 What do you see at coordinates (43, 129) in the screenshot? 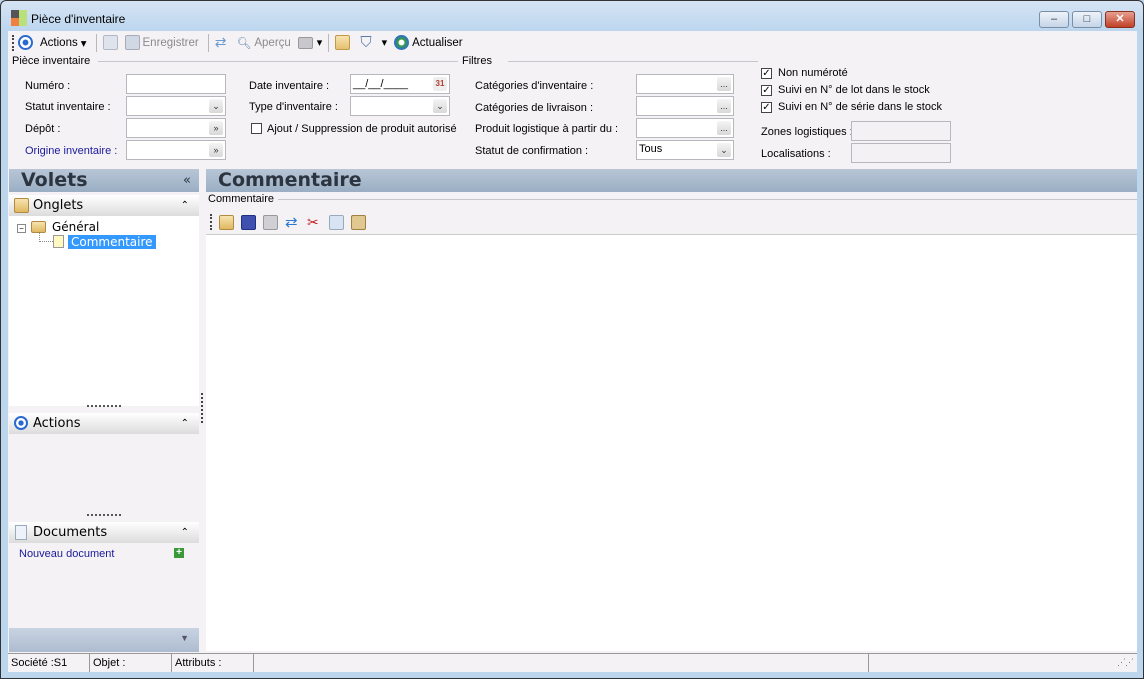
I see `depot-label: Dépôt :` at bounding box center [43, 129].